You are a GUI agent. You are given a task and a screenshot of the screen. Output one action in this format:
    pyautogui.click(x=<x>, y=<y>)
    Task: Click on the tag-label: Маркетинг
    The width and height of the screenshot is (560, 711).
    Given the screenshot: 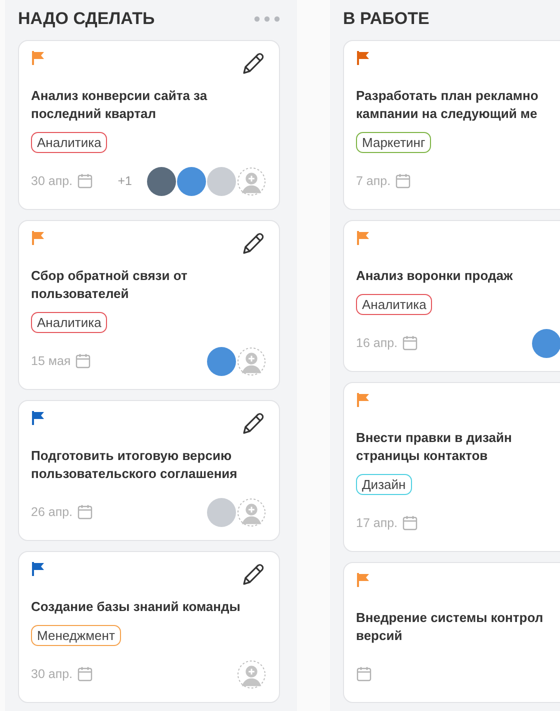 What is the action you would take?
    pyautogui.click(x=394, y=142)
    